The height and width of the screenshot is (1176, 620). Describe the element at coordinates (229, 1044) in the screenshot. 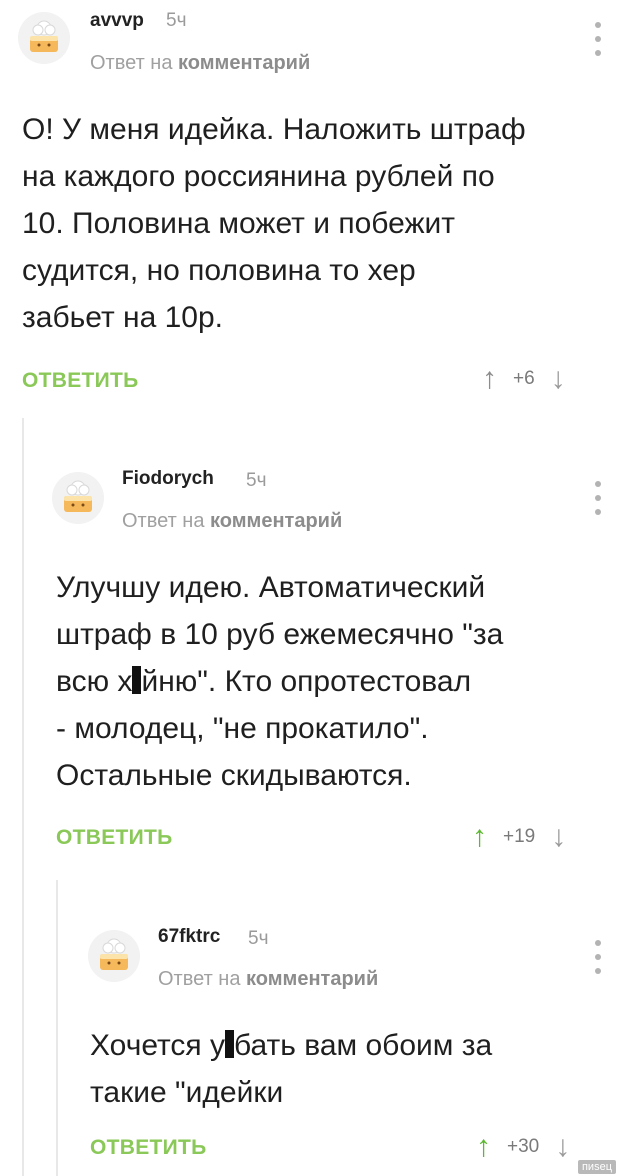

I see `censor-block` at that location.